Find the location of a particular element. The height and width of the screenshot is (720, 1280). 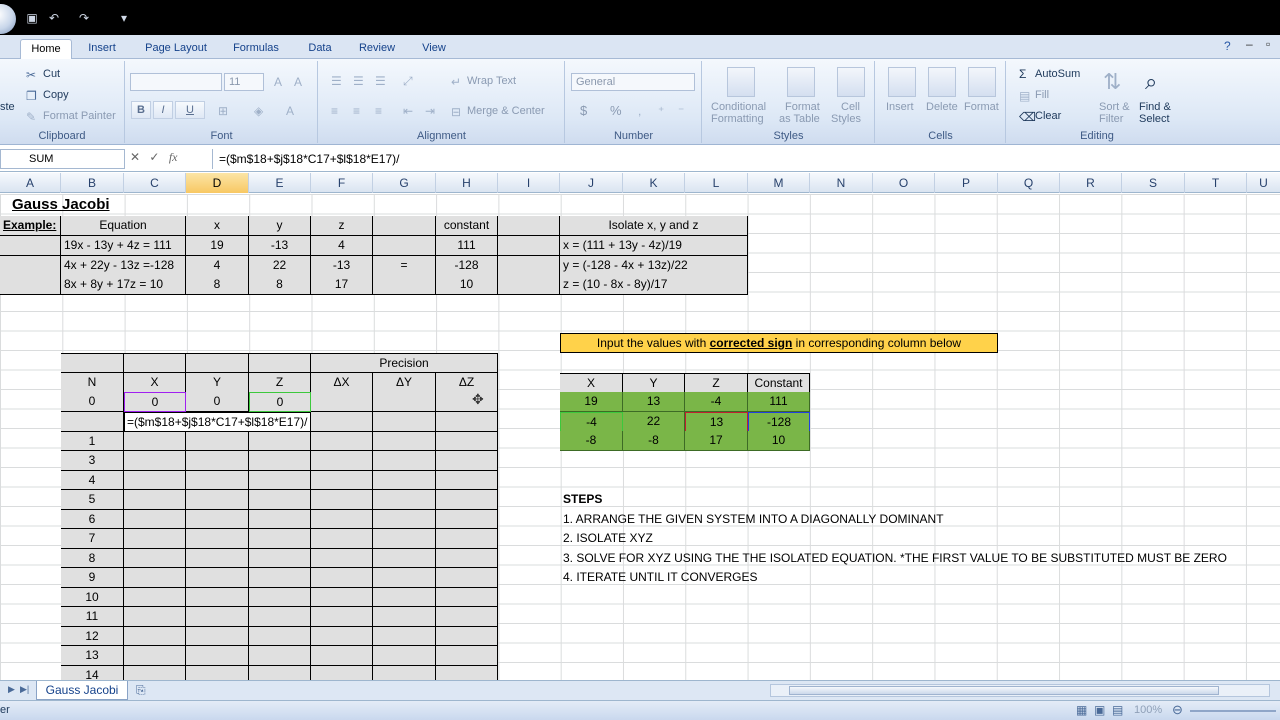

zoom-out-icon: ⊖ is located at coordinates (1177, 710).